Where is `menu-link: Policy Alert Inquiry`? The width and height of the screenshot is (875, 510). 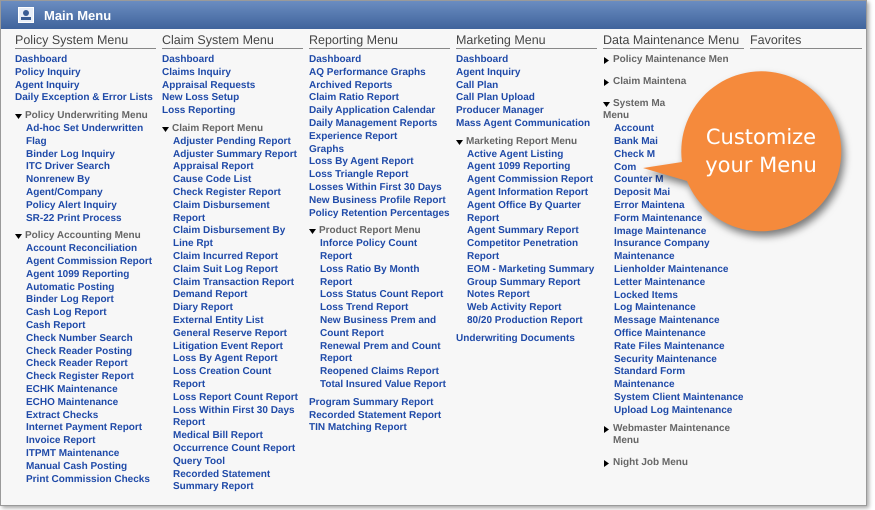 menu-link: Policy Alert Inquiry is located at coordinates (71, 206).